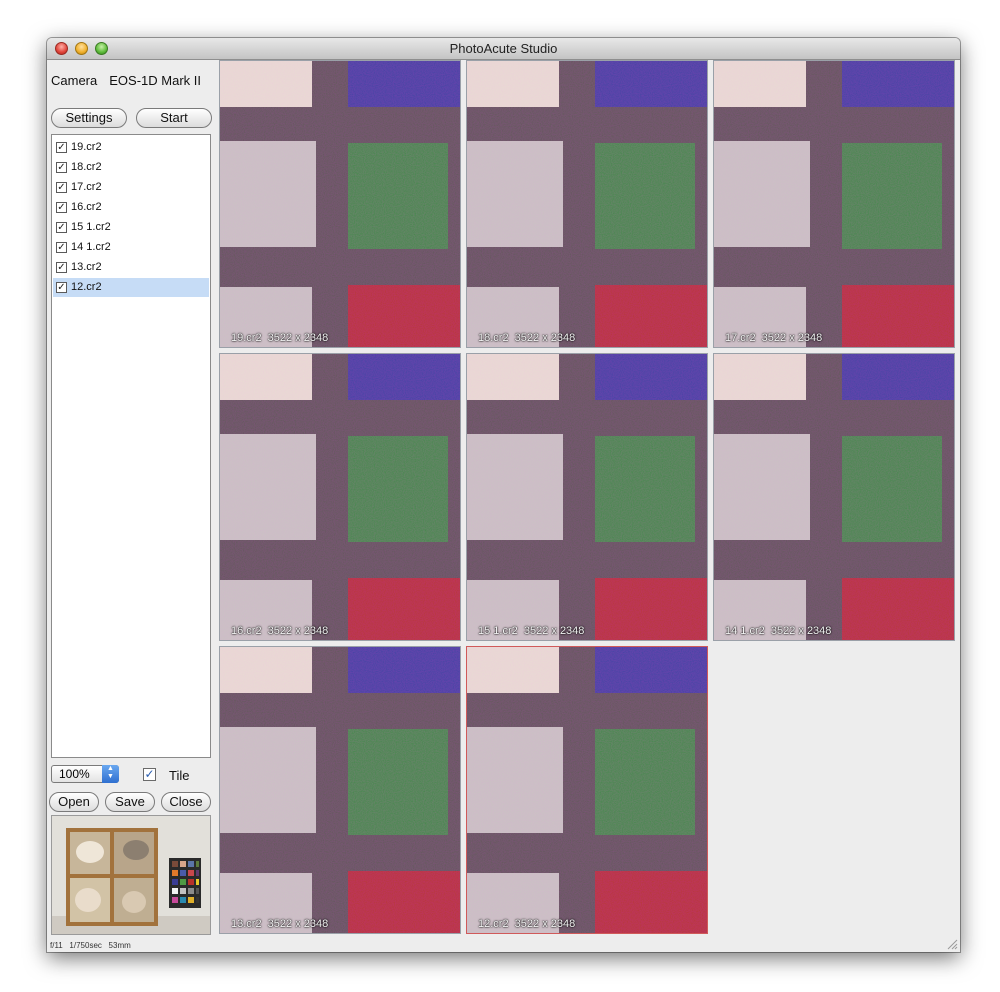  Describe the element at coordinates (86, 167) in the screenshot. I see `file-name: 18.cr2` at that location.